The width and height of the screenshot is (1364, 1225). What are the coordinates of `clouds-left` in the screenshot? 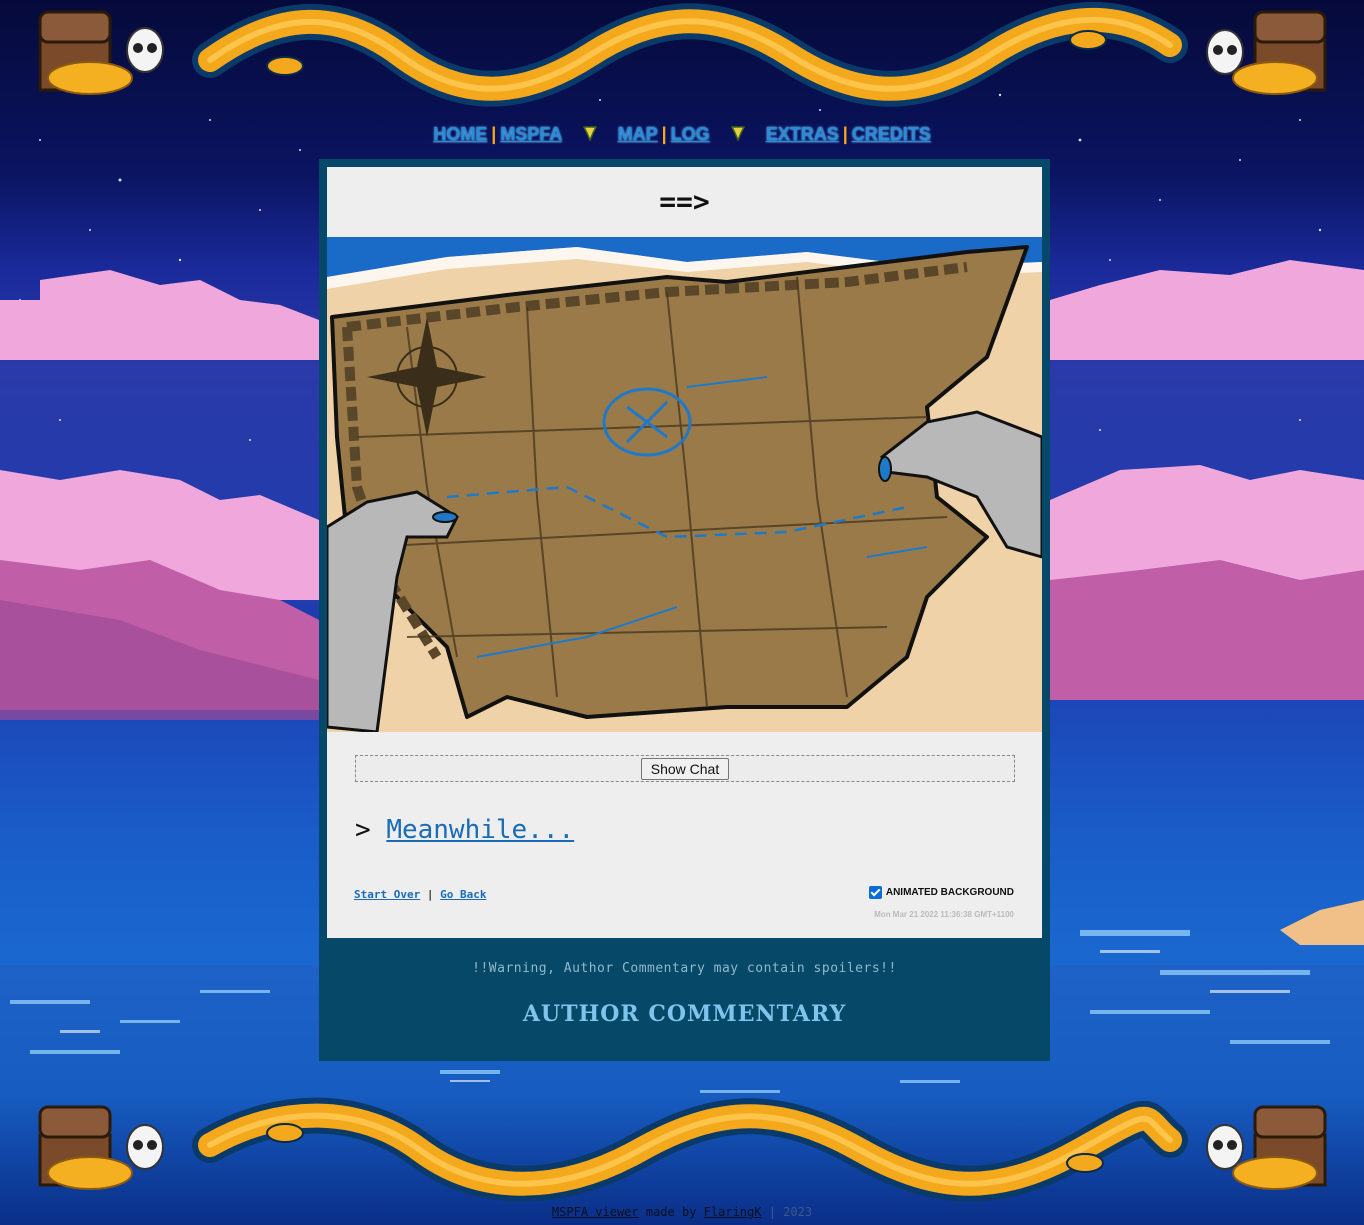 It's located at (159, 495).